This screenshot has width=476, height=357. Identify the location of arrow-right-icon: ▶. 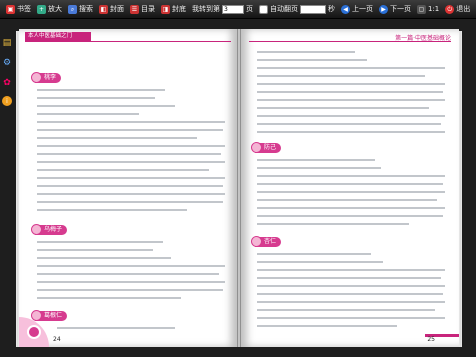
(383, 9).